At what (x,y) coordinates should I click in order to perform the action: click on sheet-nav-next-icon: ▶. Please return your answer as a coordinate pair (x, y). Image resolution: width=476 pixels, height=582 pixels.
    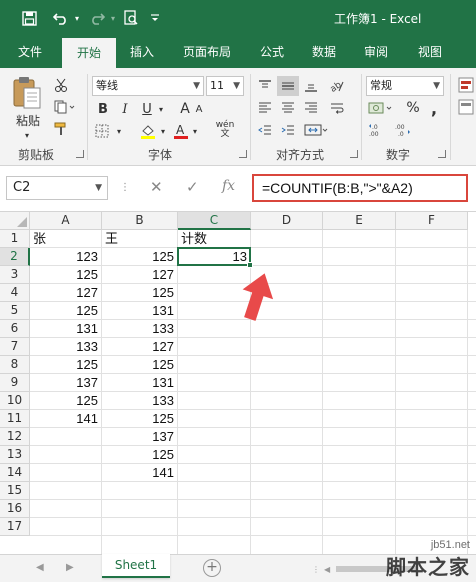
    Looking at the image, I should click on (70, 567).